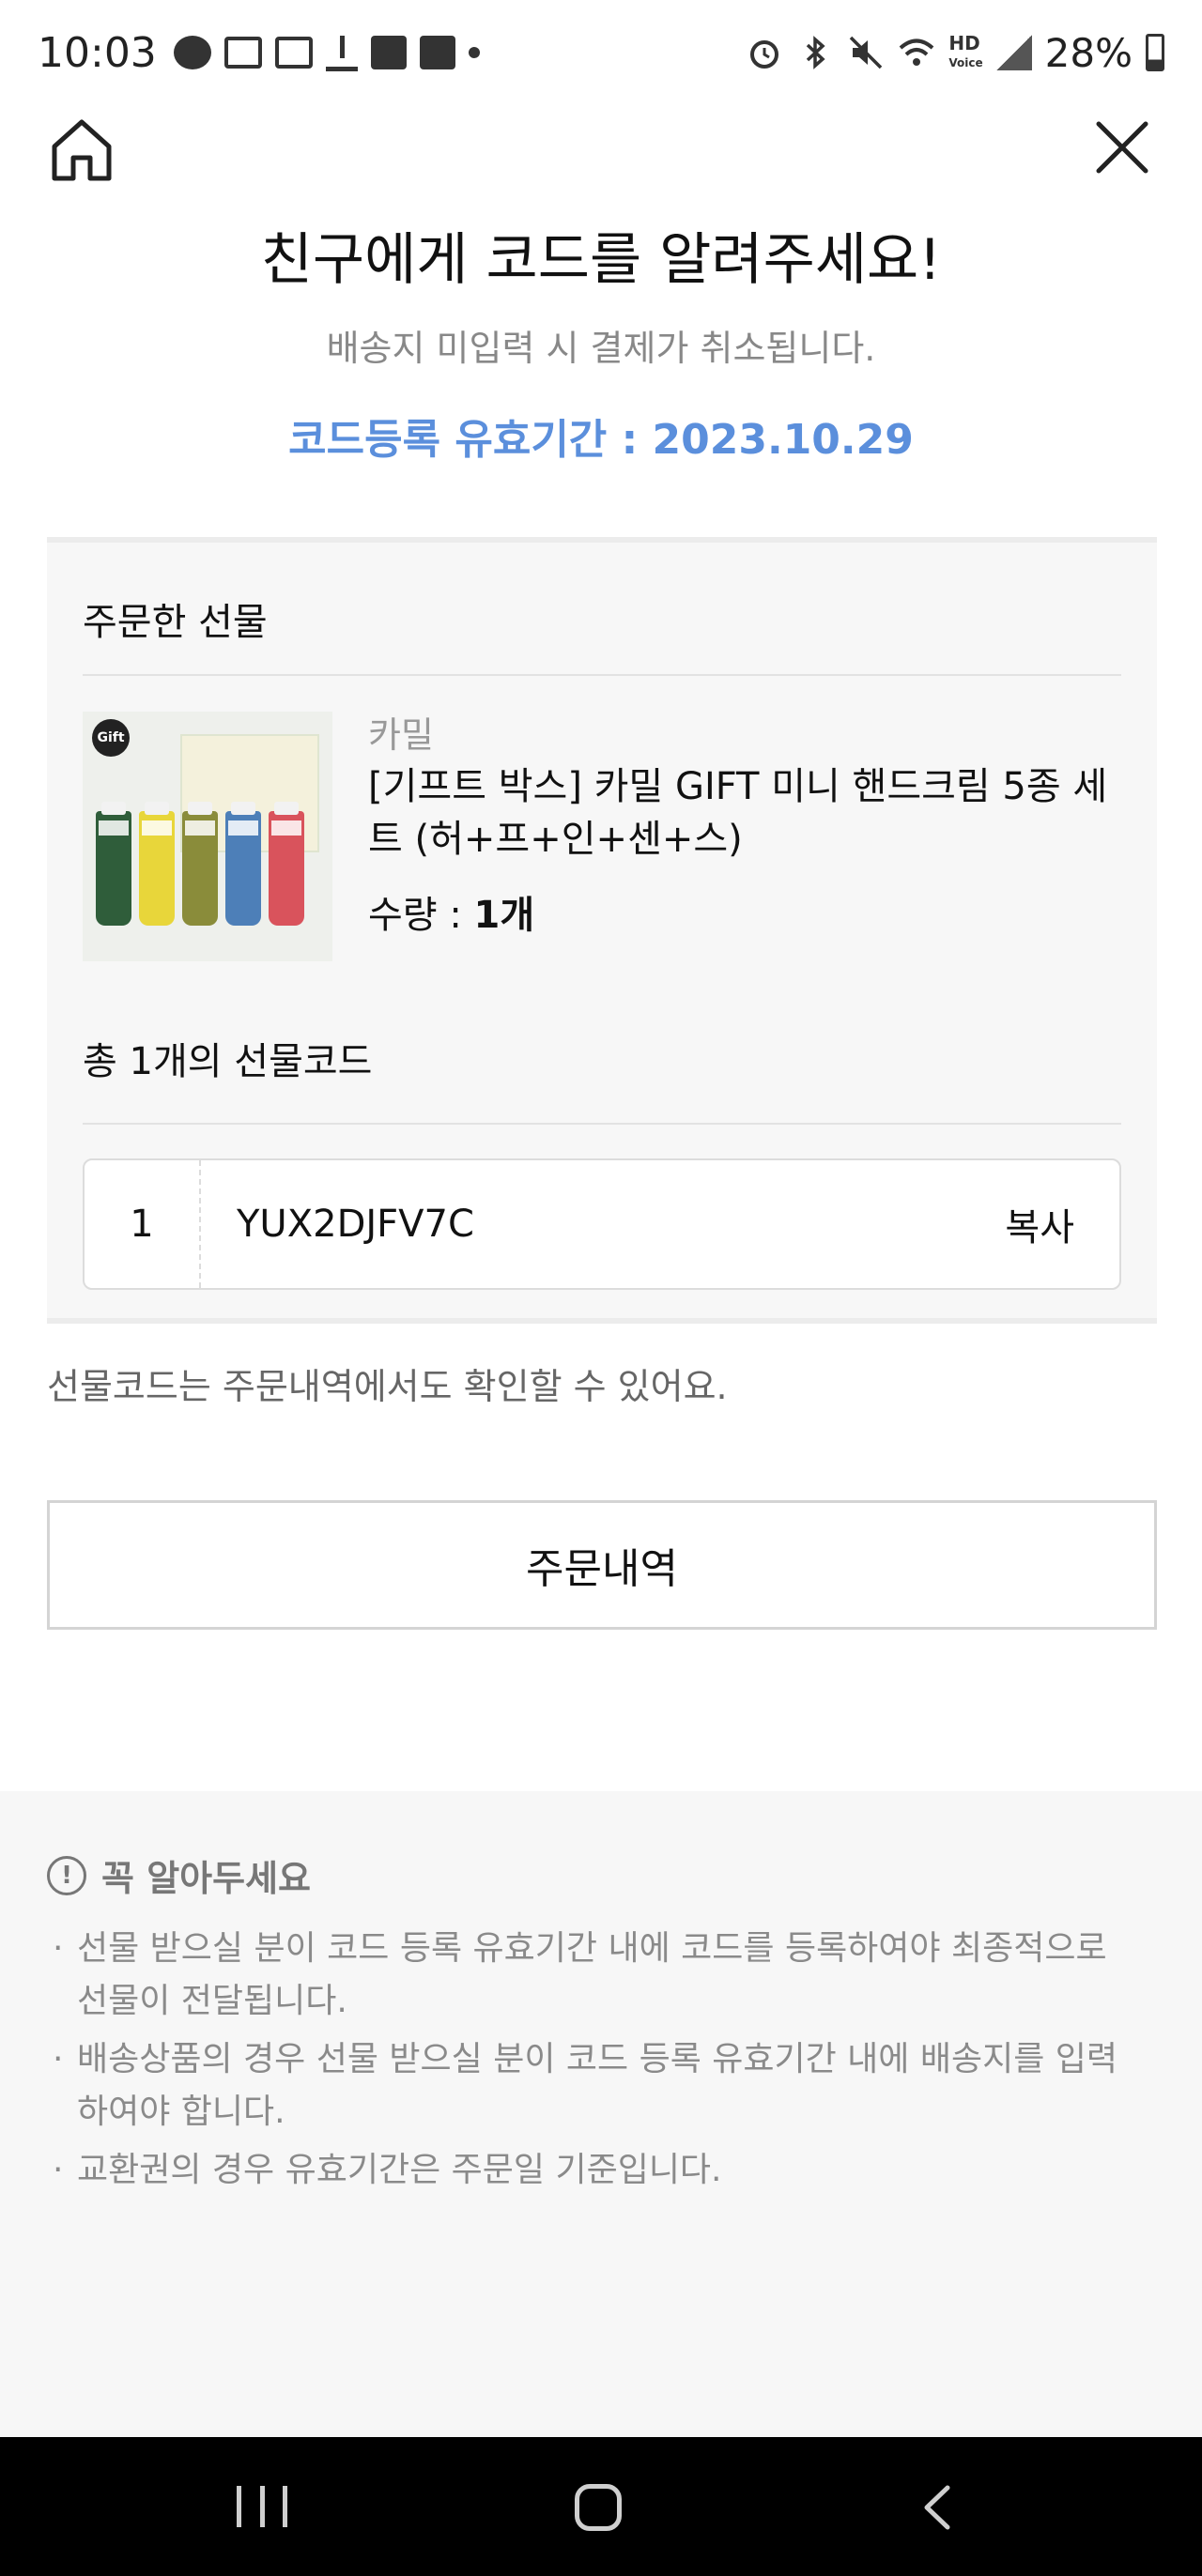 Image resolution: width=1202 pixels, height=2576 pixels. What do you see at coordinates (916, 53) in the screenshot?
I see `wifi-icon` at bounding box center [916, 53].